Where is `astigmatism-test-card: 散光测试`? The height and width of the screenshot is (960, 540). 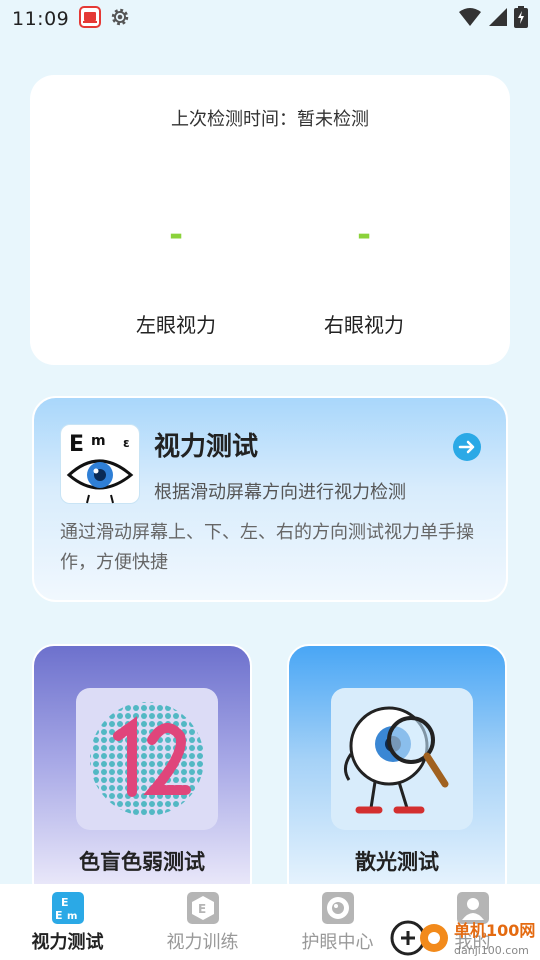
astigmatism-test-card: 散光测试 is located at coordinates (397, 774).